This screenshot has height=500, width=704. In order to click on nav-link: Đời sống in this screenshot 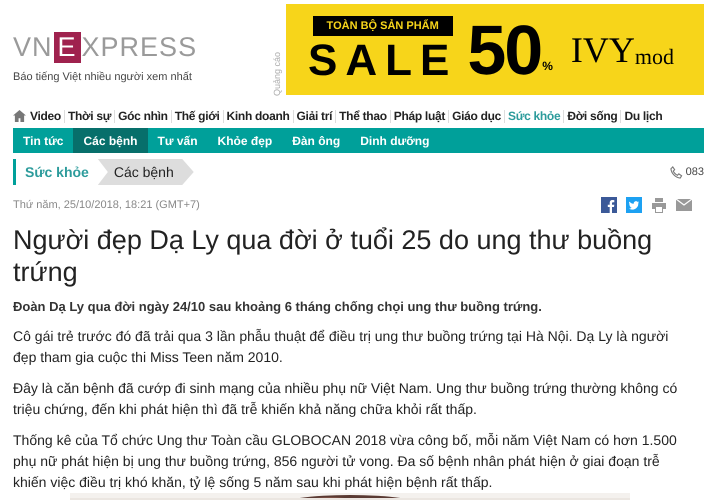, I will do `click(591, 116)`.